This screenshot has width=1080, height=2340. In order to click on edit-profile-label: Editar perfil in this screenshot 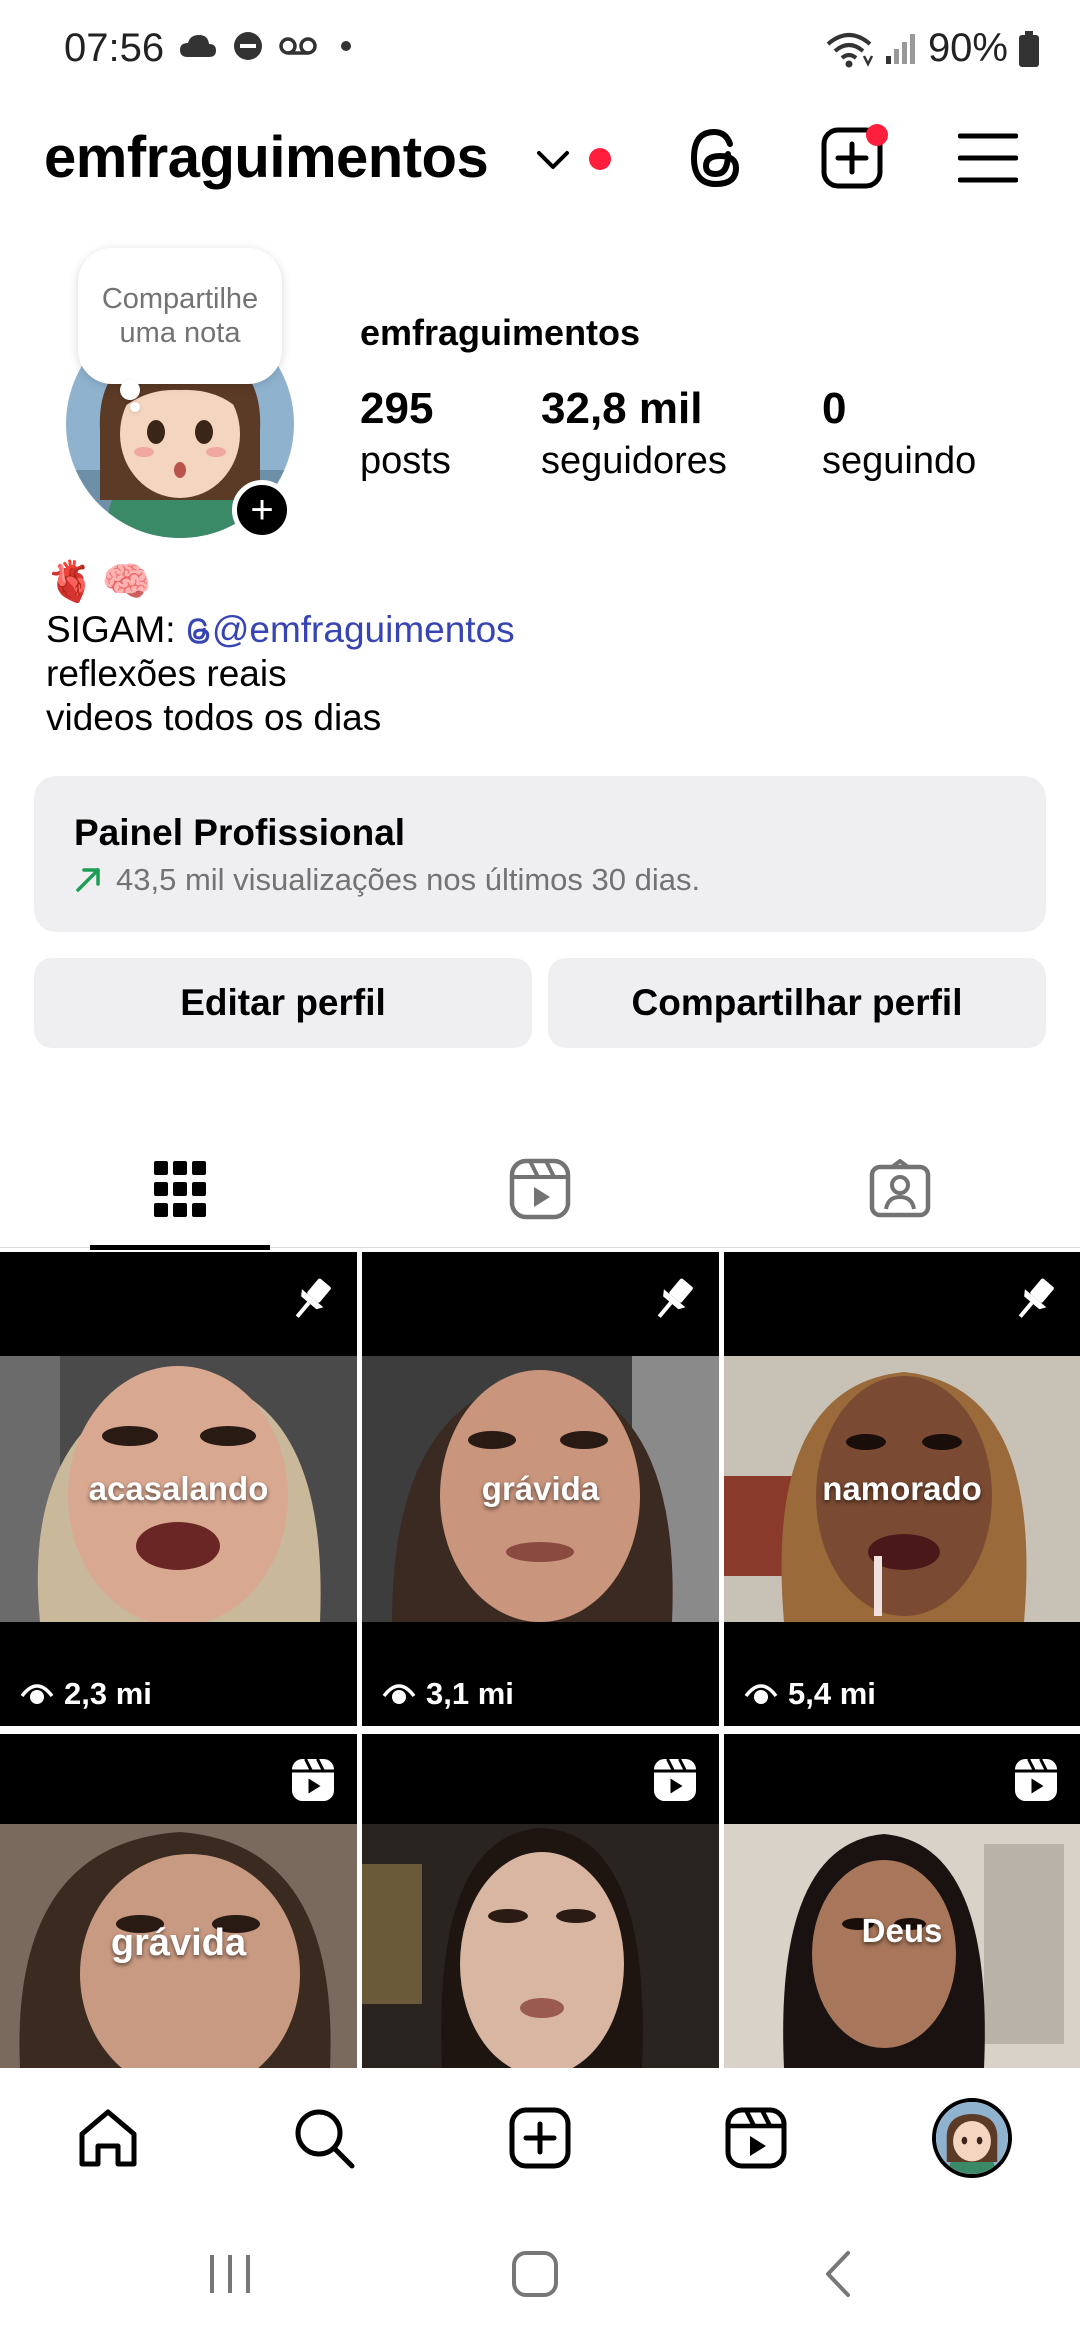, I will do `click(283, 1002)`.